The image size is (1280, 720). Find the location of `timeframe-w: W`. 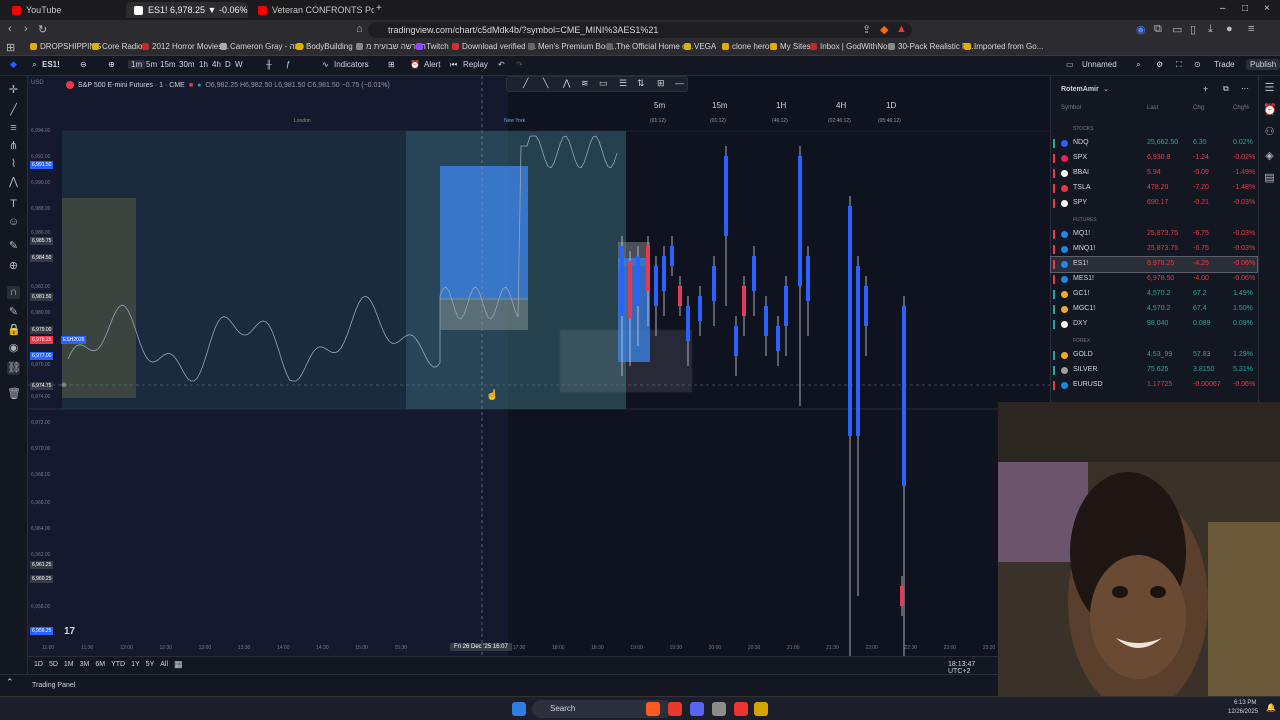

timeframe-w: W is located at coordinates (239, 64).